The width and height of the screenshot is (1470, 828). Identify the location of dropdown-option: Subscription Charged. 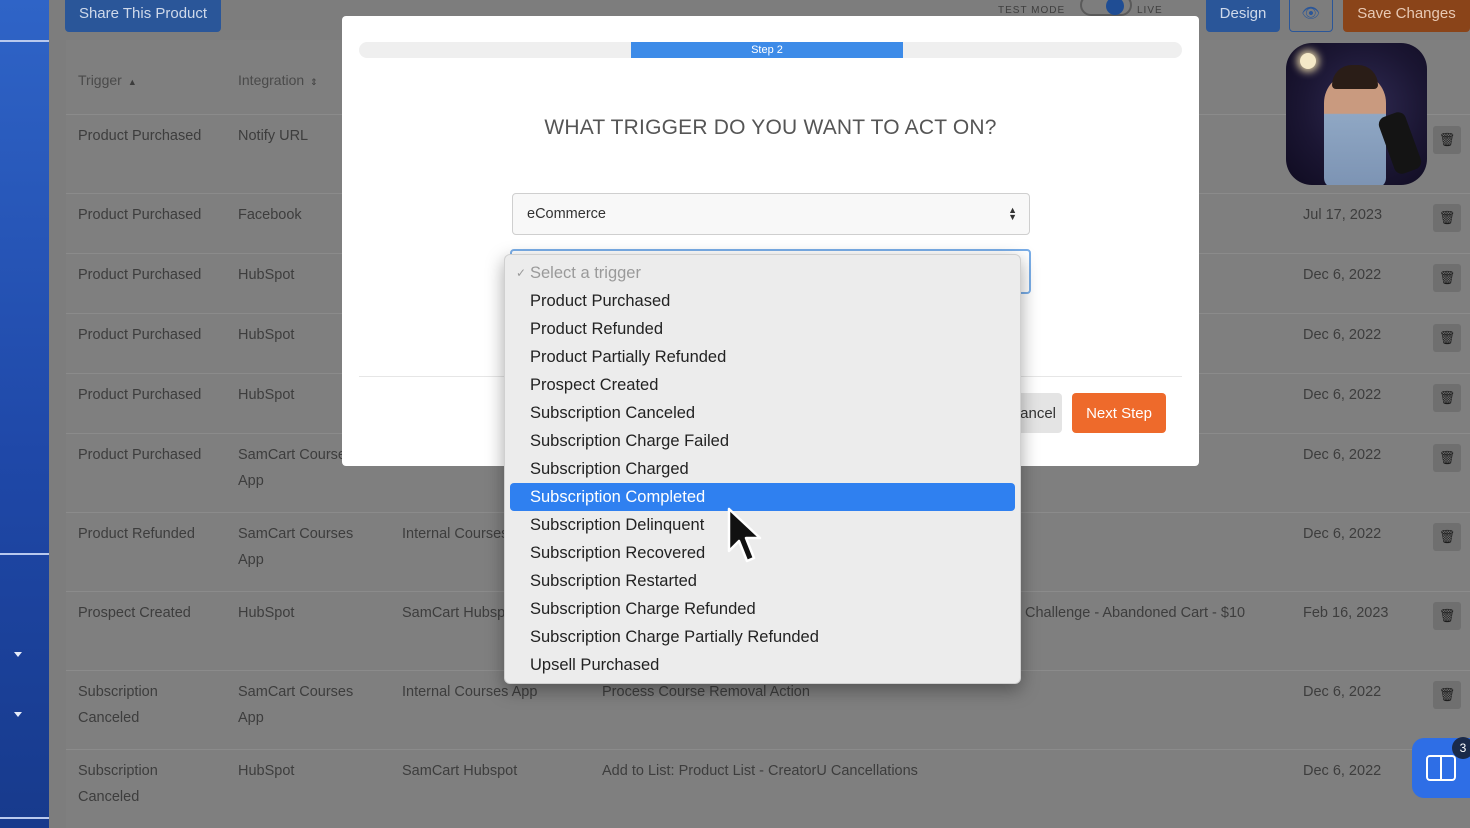
(762, 469).